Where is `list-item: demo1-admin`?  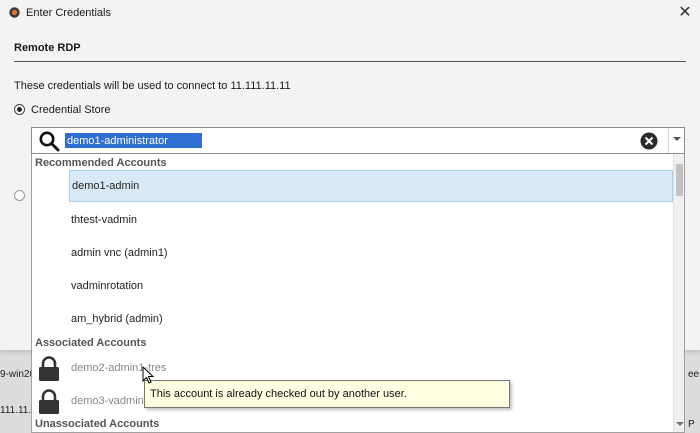
list-item: demo1-admin is located at coordinates (371, 186).